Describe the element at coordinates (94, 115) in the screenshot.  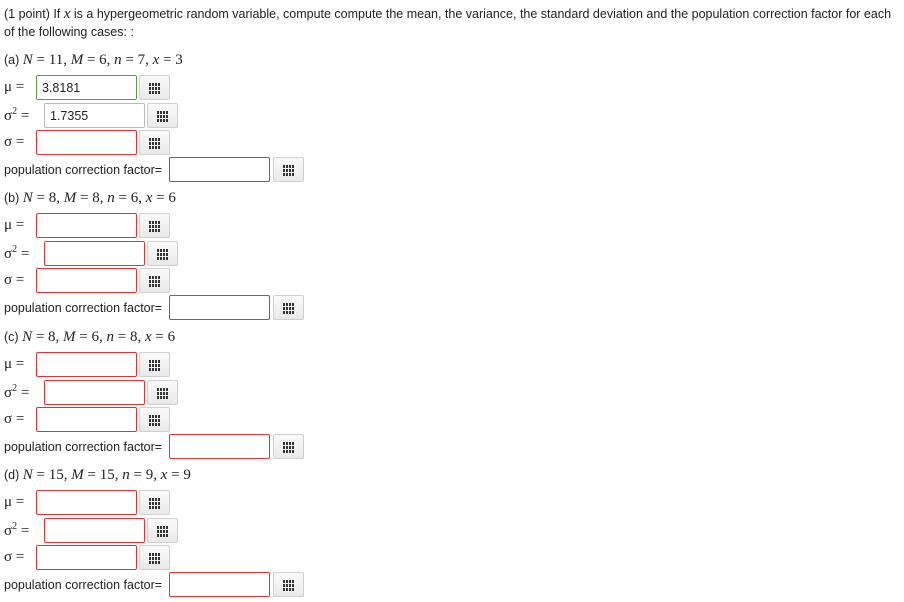
I see `part-a-variance-input` at that location.